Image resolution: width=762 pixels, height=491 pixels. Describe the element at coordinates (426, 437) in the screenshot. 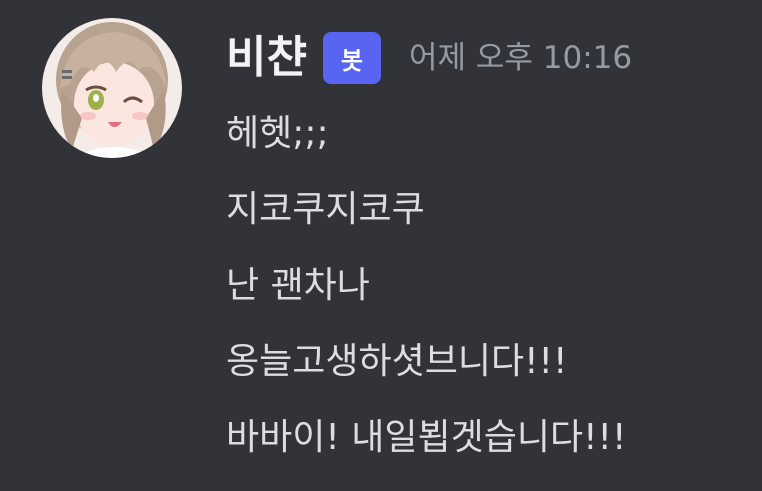

I see `message-line: 바바이! 내일뵙겟습니다!!!` at that location.